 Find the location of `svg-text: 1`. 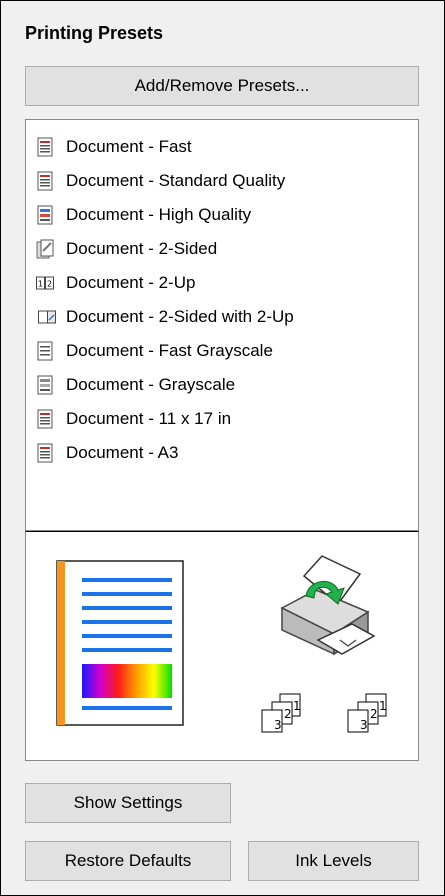

svg-text: 1 is located at coordinates (40, 284).